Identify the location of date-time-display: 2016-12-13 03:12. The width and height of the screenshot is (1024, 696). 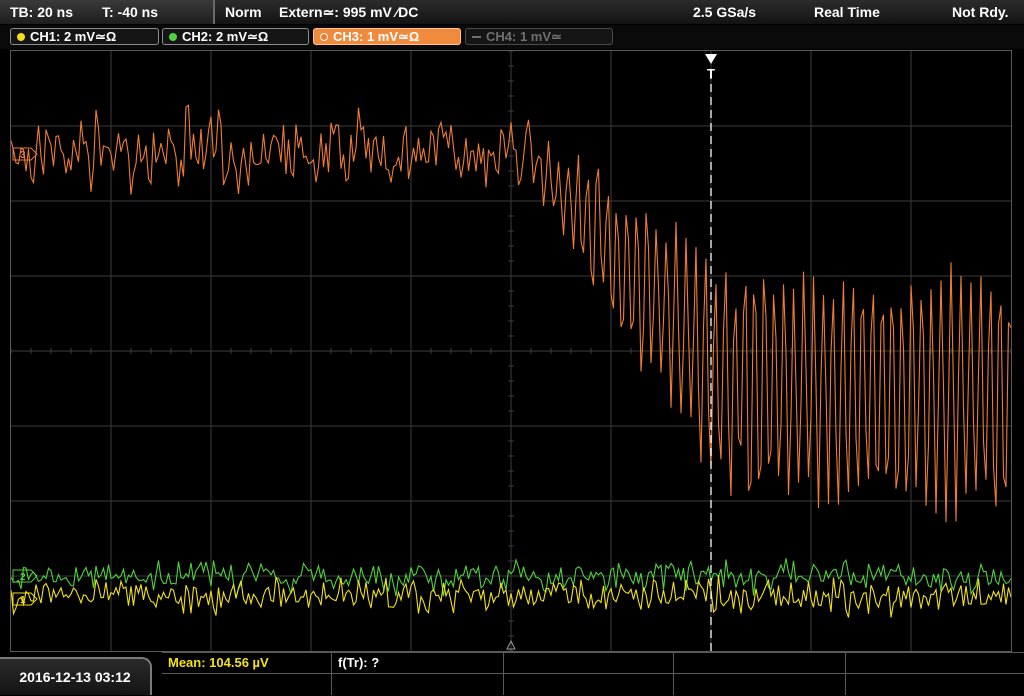
(76, 676).